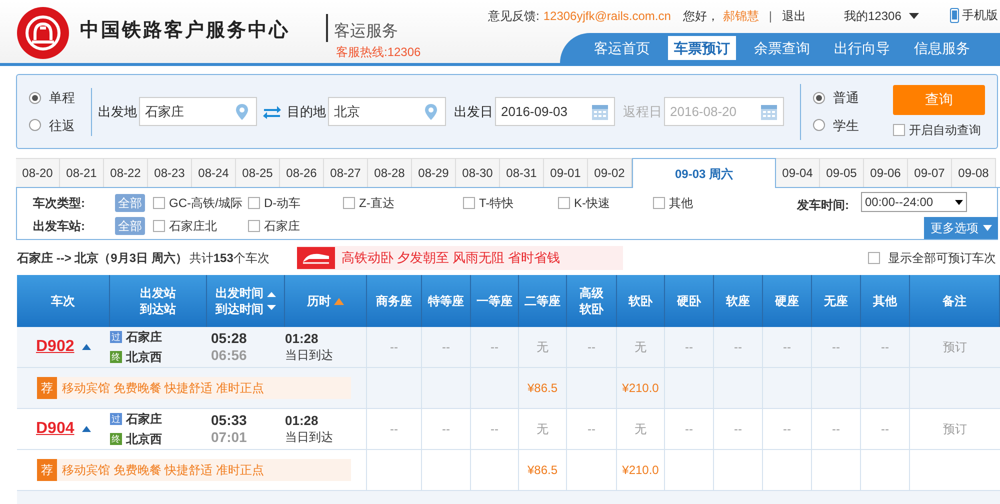 The width and height of the screenshot is (1000, 504). I want to click on date-tab: 08-23, so click(170, 172).